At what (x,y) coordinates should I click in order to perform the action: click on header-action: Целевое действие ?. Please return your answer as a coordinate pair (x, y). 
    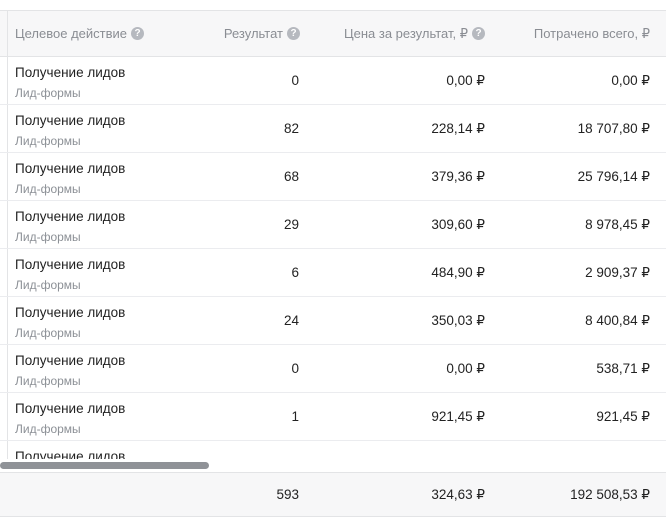
    Looking at the image, I should click on (79, 33).